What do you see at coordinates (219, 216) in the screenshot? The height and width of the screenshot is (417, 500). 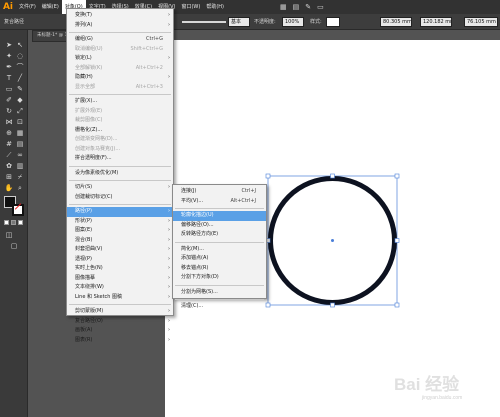 I see `menu-item: 轮廓化描边(U)` at bounding box center [219, 216].